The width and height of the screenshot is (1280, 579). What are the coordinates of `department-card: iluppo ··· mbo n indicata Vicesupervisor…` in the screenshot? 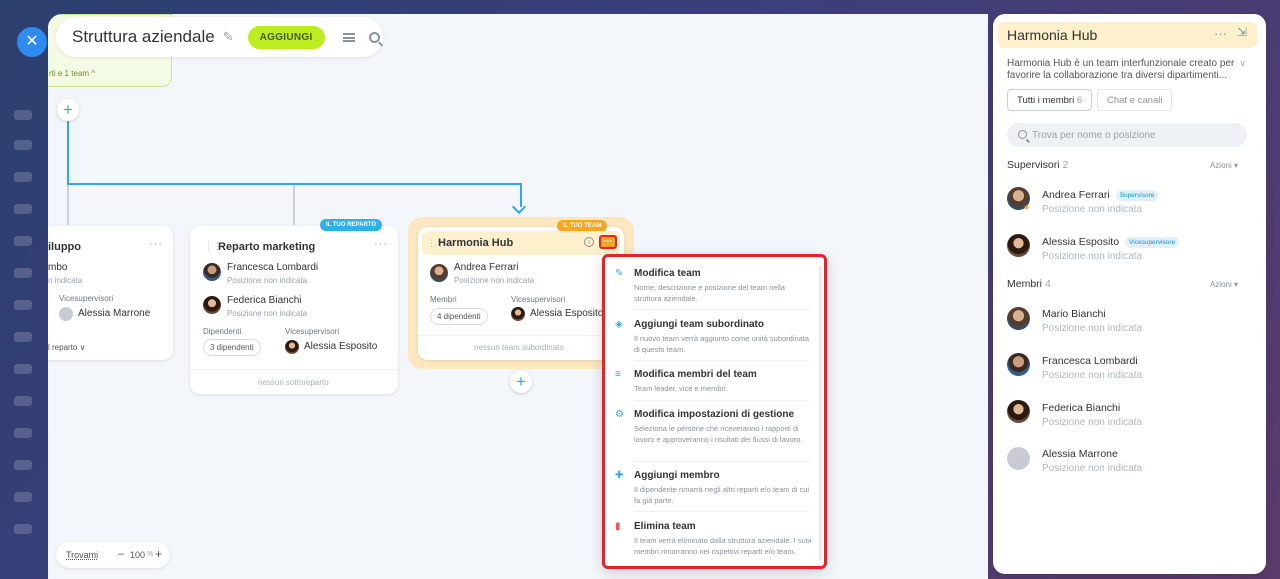 It's located at (110, 293).